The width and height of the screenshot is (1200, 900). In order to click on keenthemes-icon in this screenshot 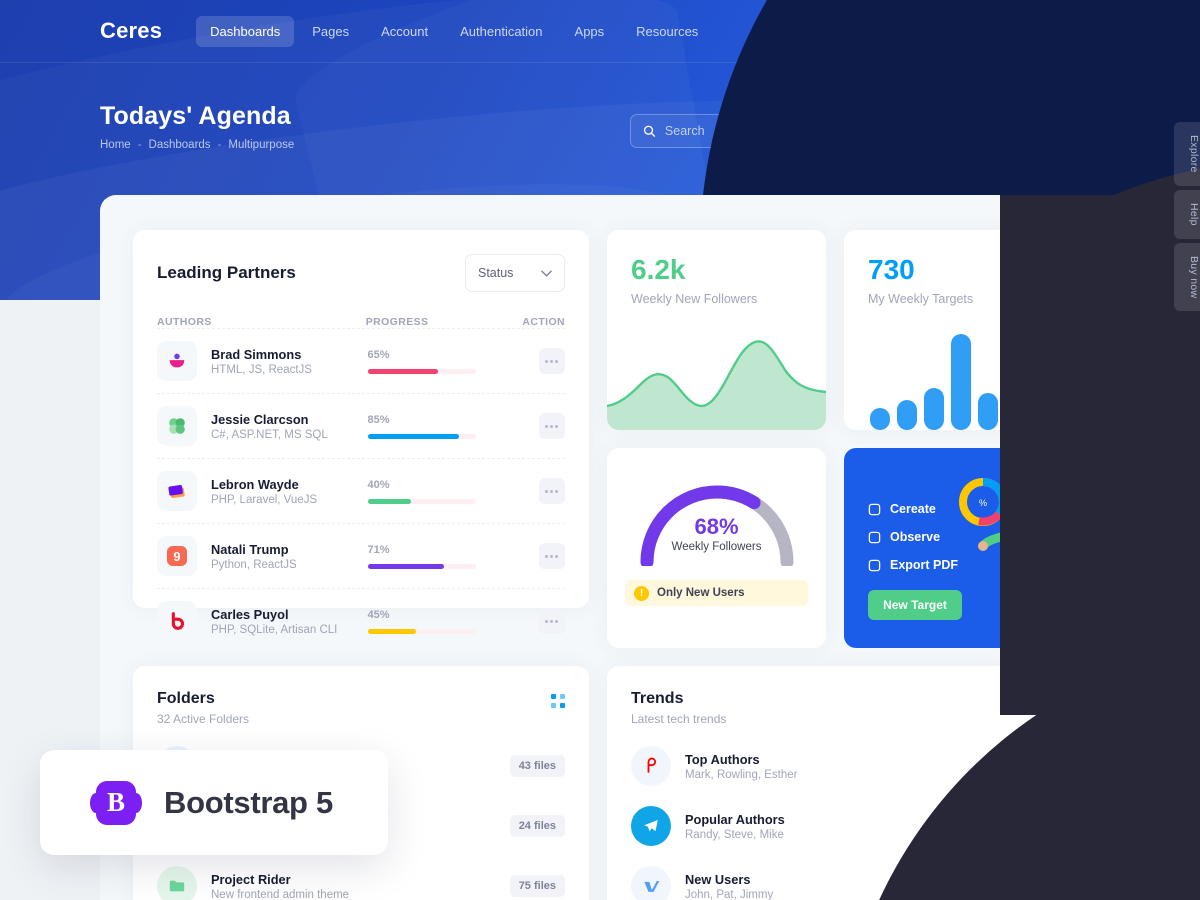, I will do `click(177, 361)`.